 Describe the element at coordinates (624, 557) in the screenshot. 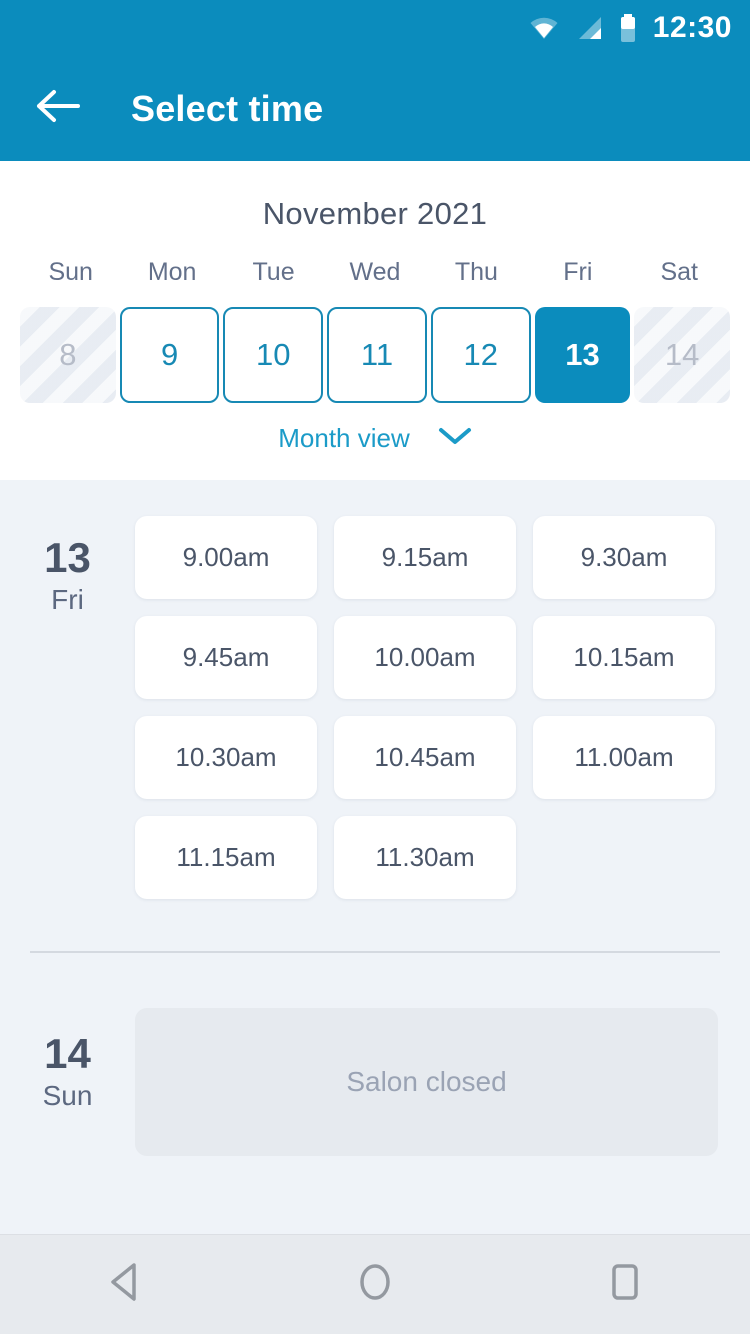

I see `time-slot: 9.30am` at that location.